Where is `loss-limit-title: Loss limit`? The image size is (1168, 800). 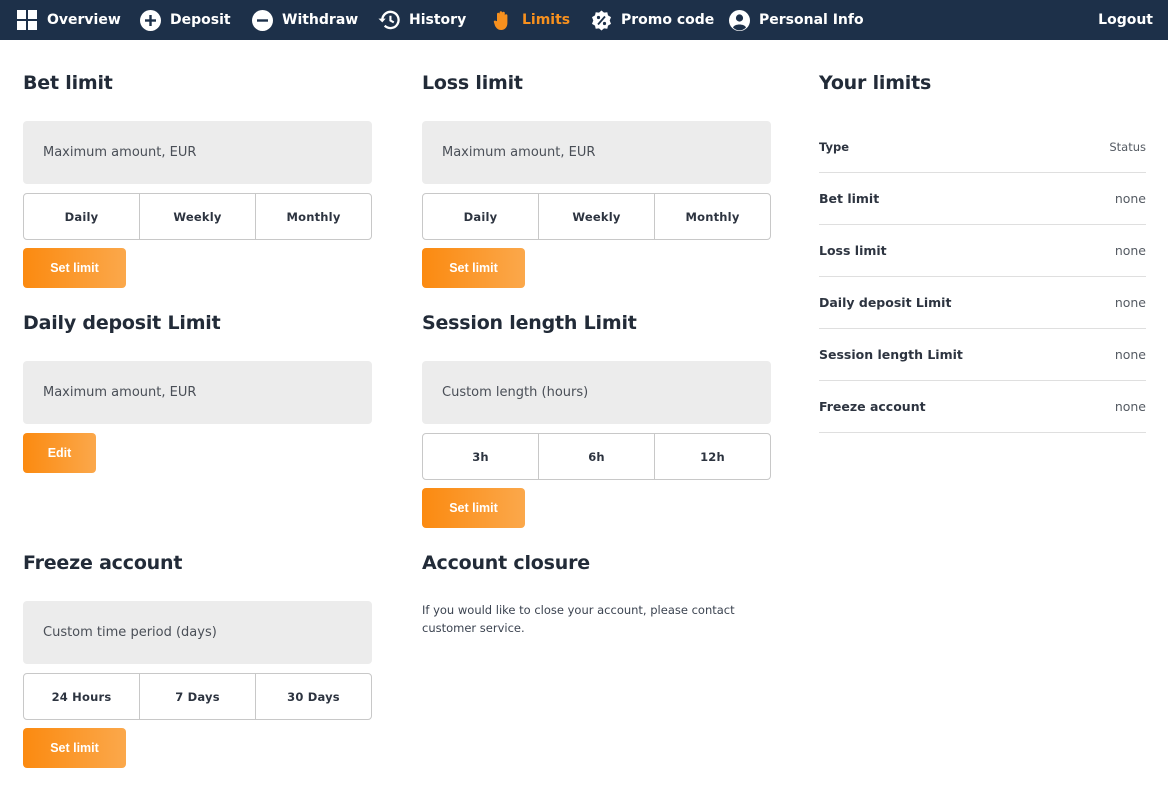 loss-limit-title: Loss limit is located at coordinates (472, 83).